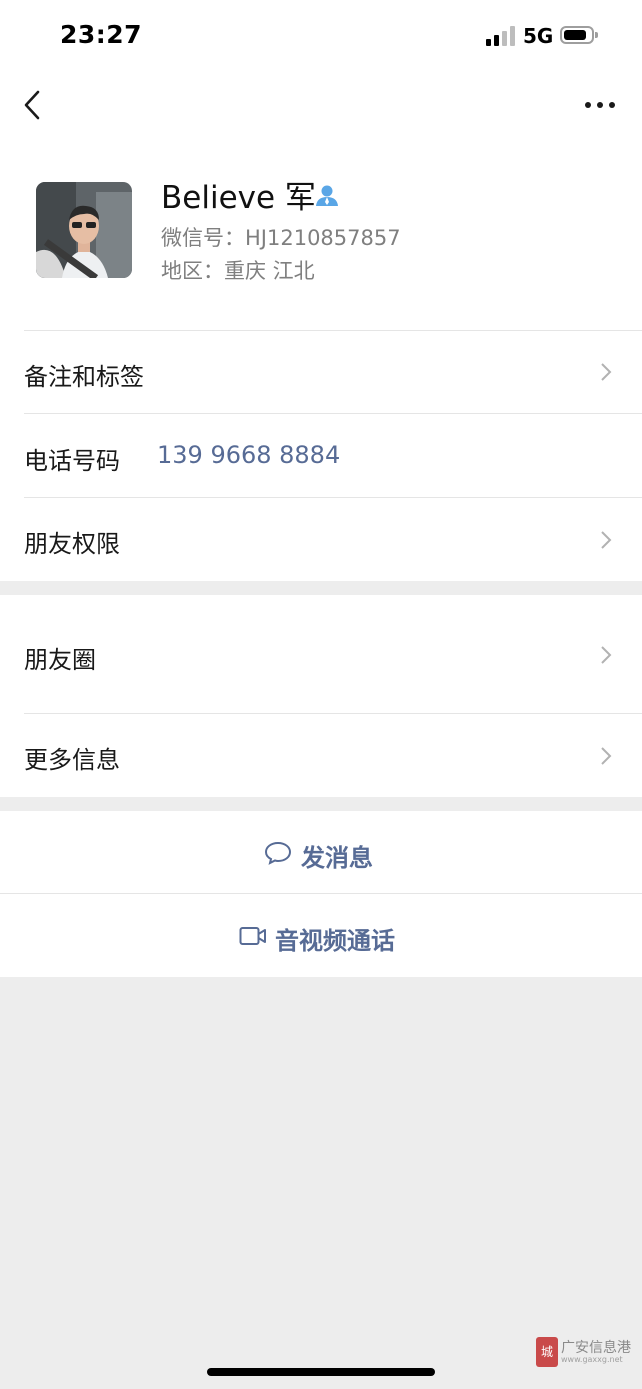 This screenshot has height=1389, width=642. What do you see at coordinates (337, 858) in the screenshot?
I see `send-message-label: 发消息` at bounding box center [337, 858].